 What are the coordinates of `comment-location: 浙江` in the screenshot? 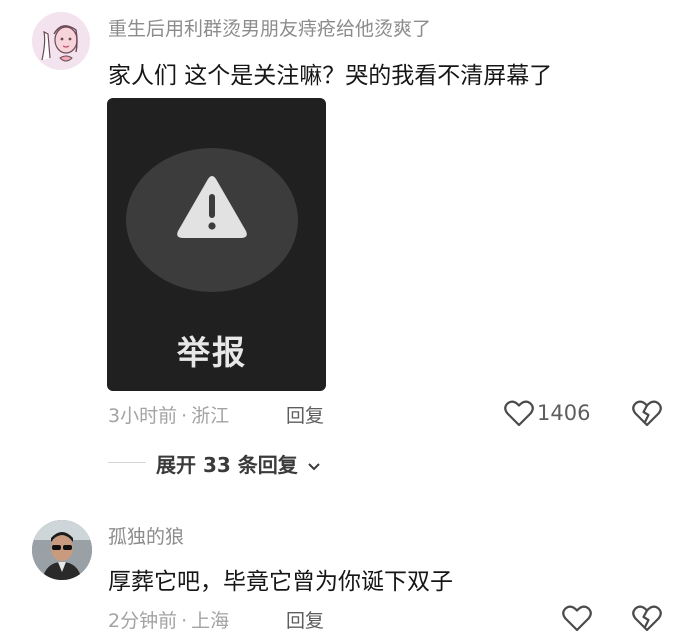 It's located at (210, 416).